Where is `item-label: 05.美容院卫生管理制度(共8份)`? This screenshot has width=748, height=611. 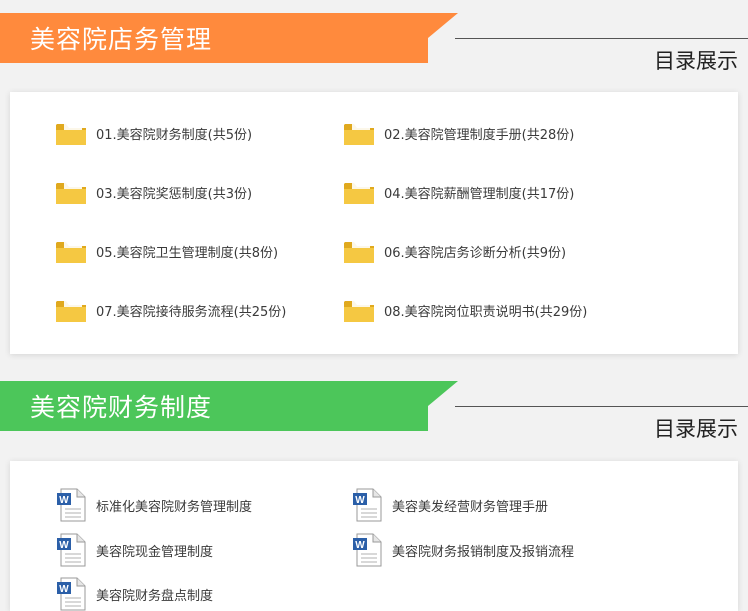 item-label: 05.美容院卫生管理制度(共8份) is located at coordinates (187, 253).